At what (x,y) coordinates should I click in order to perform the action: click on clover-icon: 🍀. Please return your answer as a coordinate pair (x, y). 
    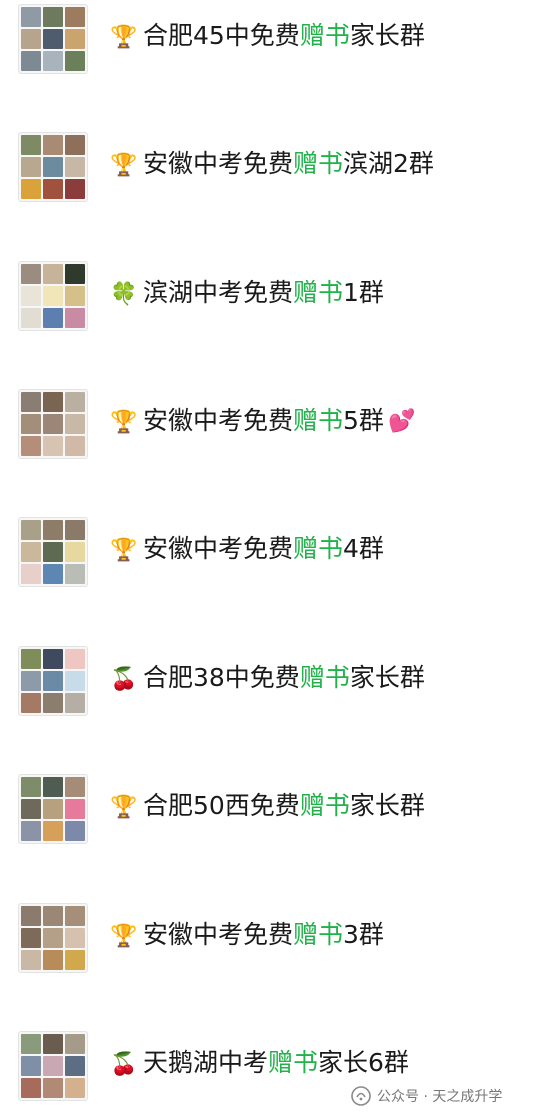
    Looking at the image, I should click on (124, 294).